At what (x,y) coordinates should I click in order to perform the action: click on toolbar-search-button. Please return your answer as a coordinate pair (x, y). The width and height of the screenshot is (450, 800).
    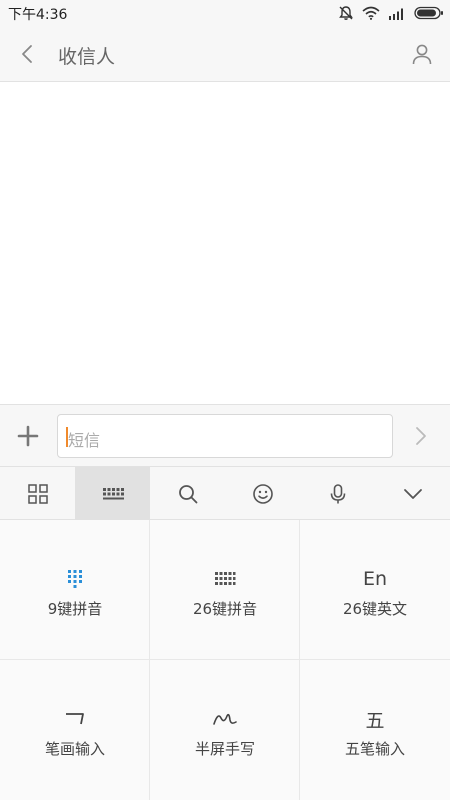
    Looking at the image, I should click on (187, 493).